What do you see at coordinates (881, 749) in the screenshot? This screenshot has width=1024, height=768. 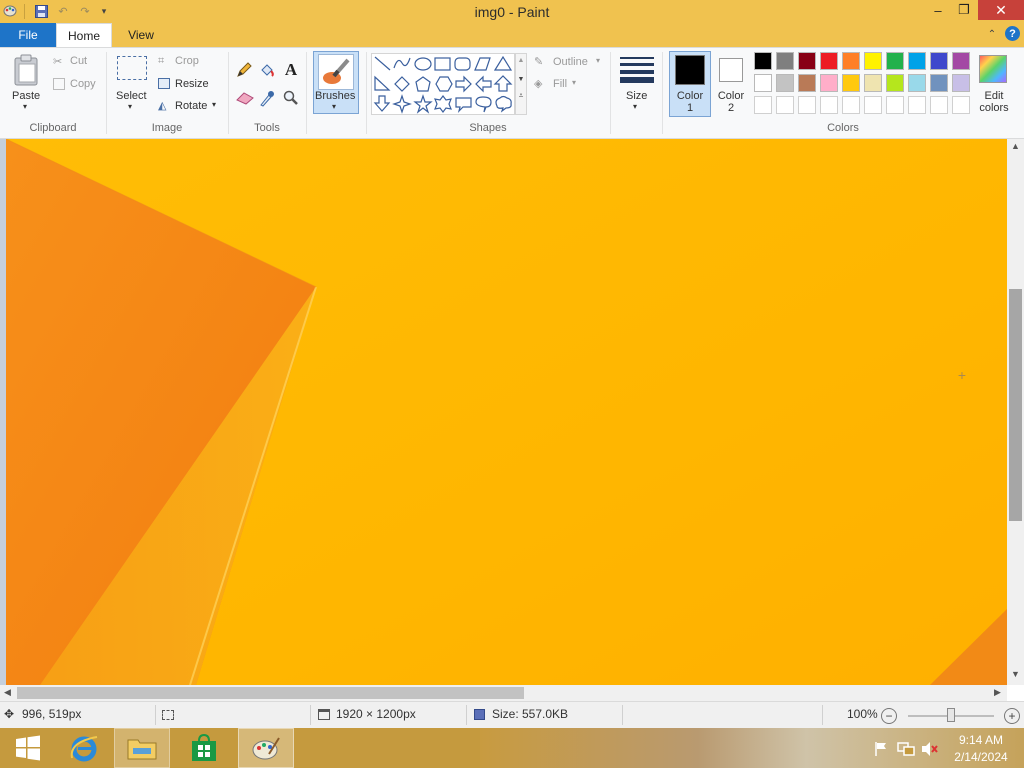 I see `action-center-flag-icon` at bounding box center [881, 749].